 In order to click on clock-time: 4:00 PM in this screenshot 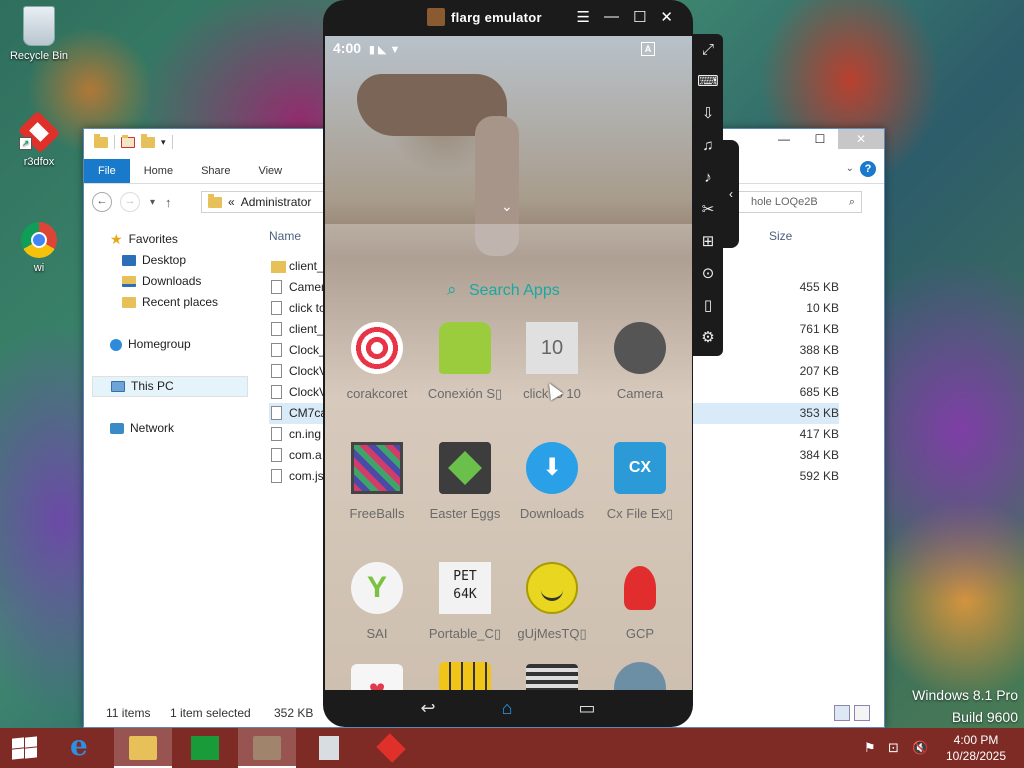, I will do `click(976, 740)`.